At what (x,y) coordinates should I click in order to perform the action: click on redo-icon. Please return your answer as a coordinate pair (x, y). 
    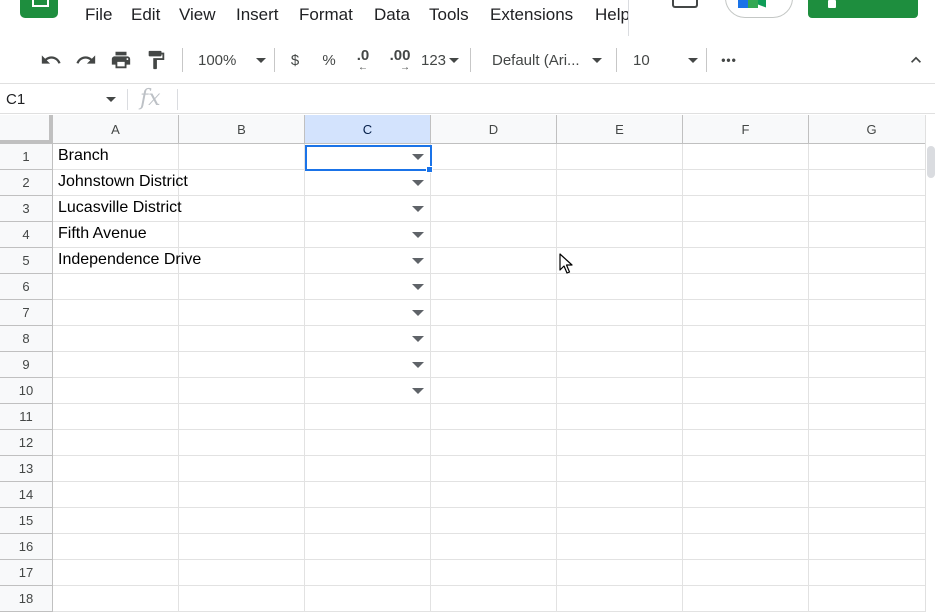
    Looking at the image, I should click on (86, 60).